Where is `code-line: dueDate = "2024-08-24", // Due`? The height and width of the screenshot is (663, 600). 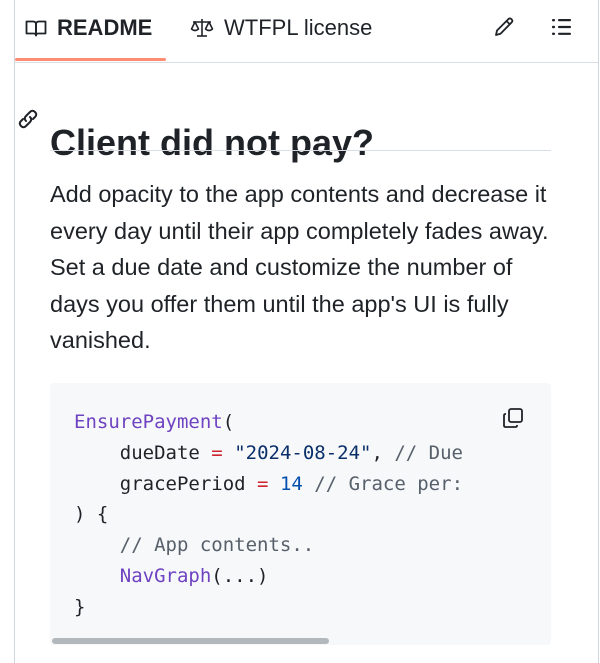 code-line: dueDate = "2024-08-24", // Due is located at coordinates (268, 453).